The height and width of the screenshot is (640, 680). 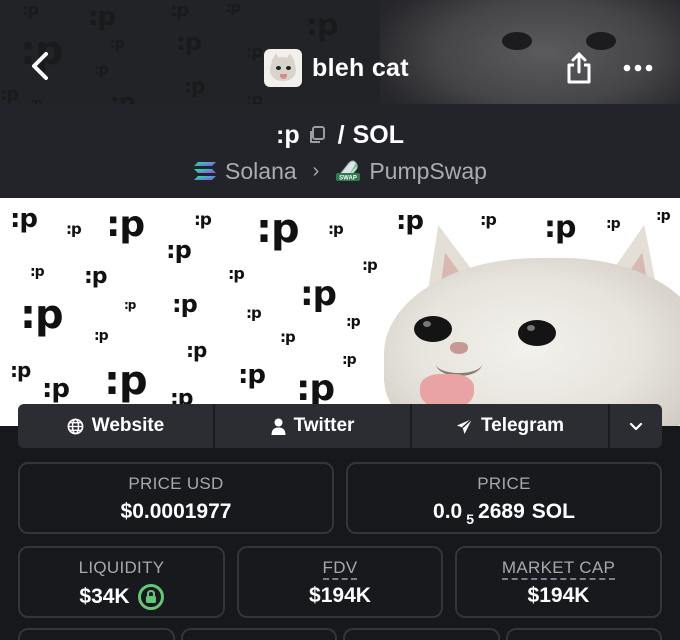 What do you see at coordinates (348, 171) in the screenshot?
I see `pumpswap-icon: SWAP` at bounding box center [348, 171].